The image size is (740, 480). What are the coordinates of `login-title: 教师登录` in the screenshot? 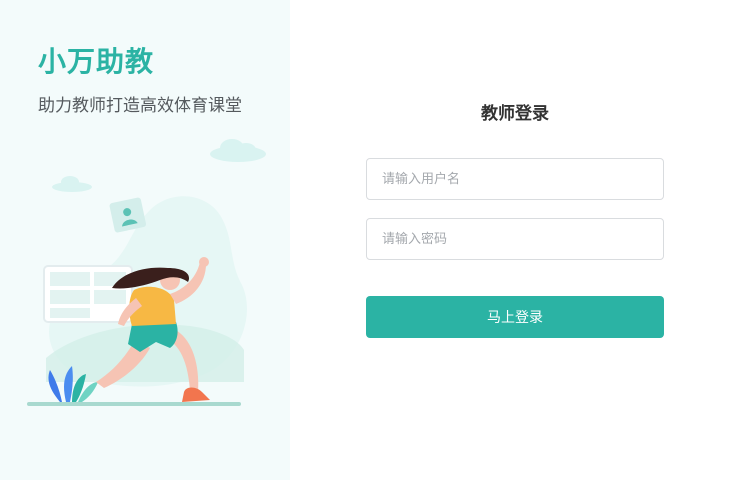 It's located at (515, 114).